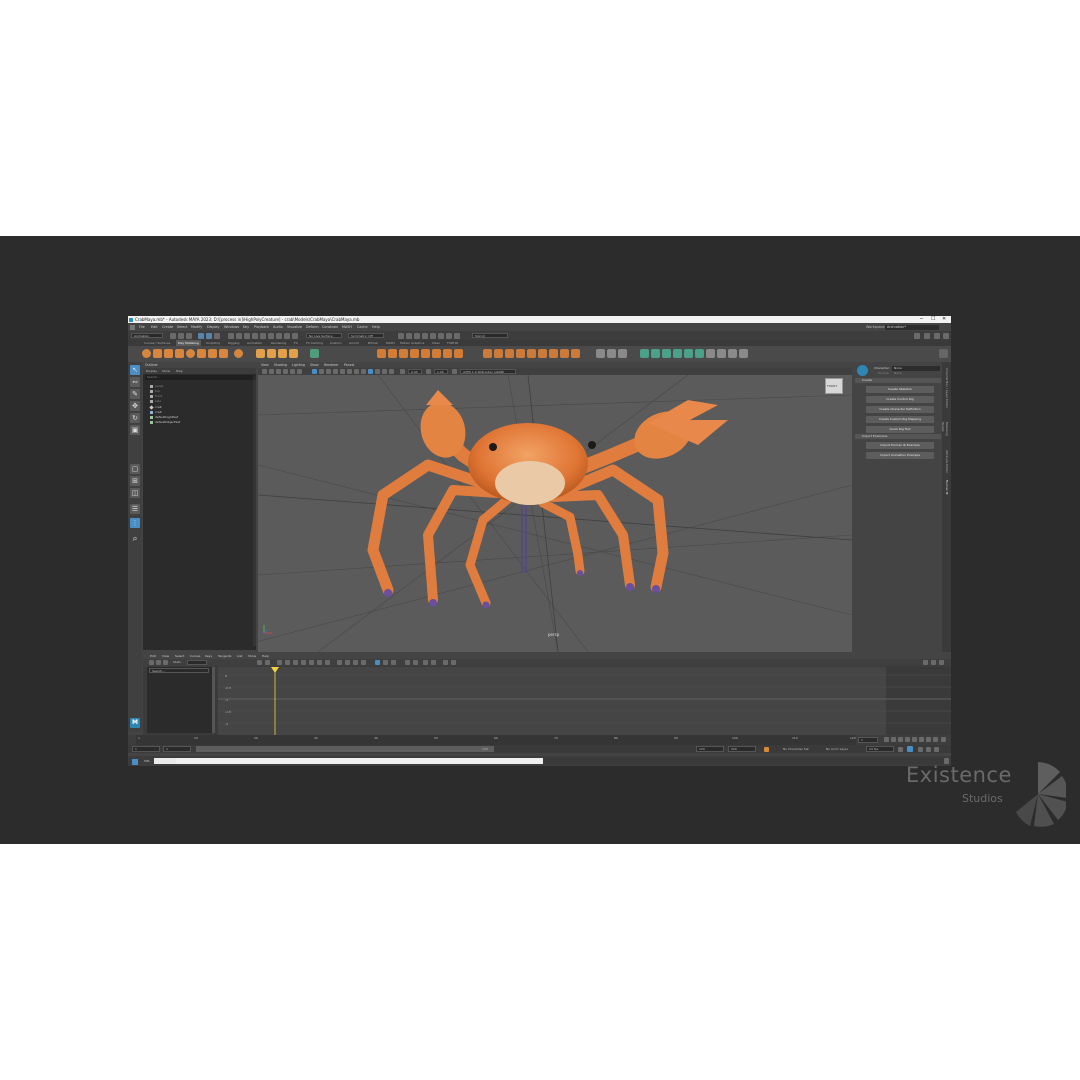 This screenshot has height=1080, width=1080. What do you see at coordinates (447, 353) in the screenshot?
I see `duplicate-face-icon` at bounding box center [447, 353].